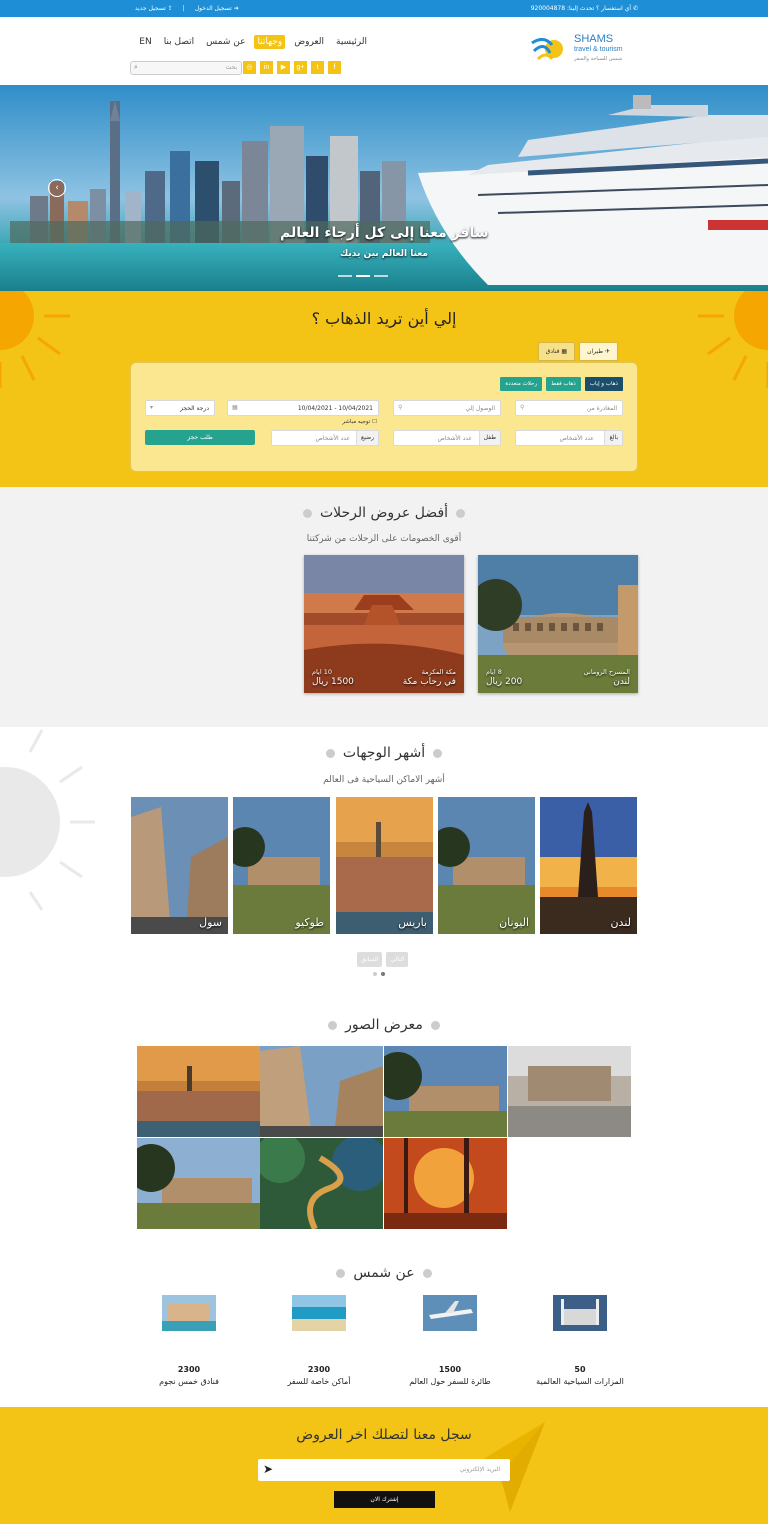 This screenshot has height=1524, width=768. Describe the element at coordinates (319, 1313) in the screenshot. I see `beach-photo` at that location.